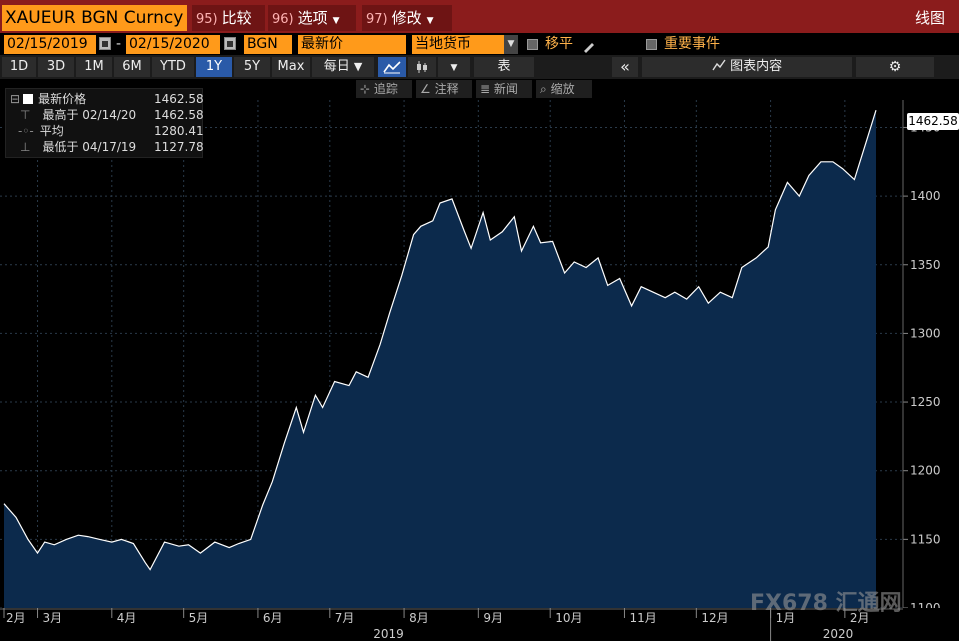 Image resolution: width=959 pixels, height=641 pixels. I want to click on events-checkbox, so click(651, 44).